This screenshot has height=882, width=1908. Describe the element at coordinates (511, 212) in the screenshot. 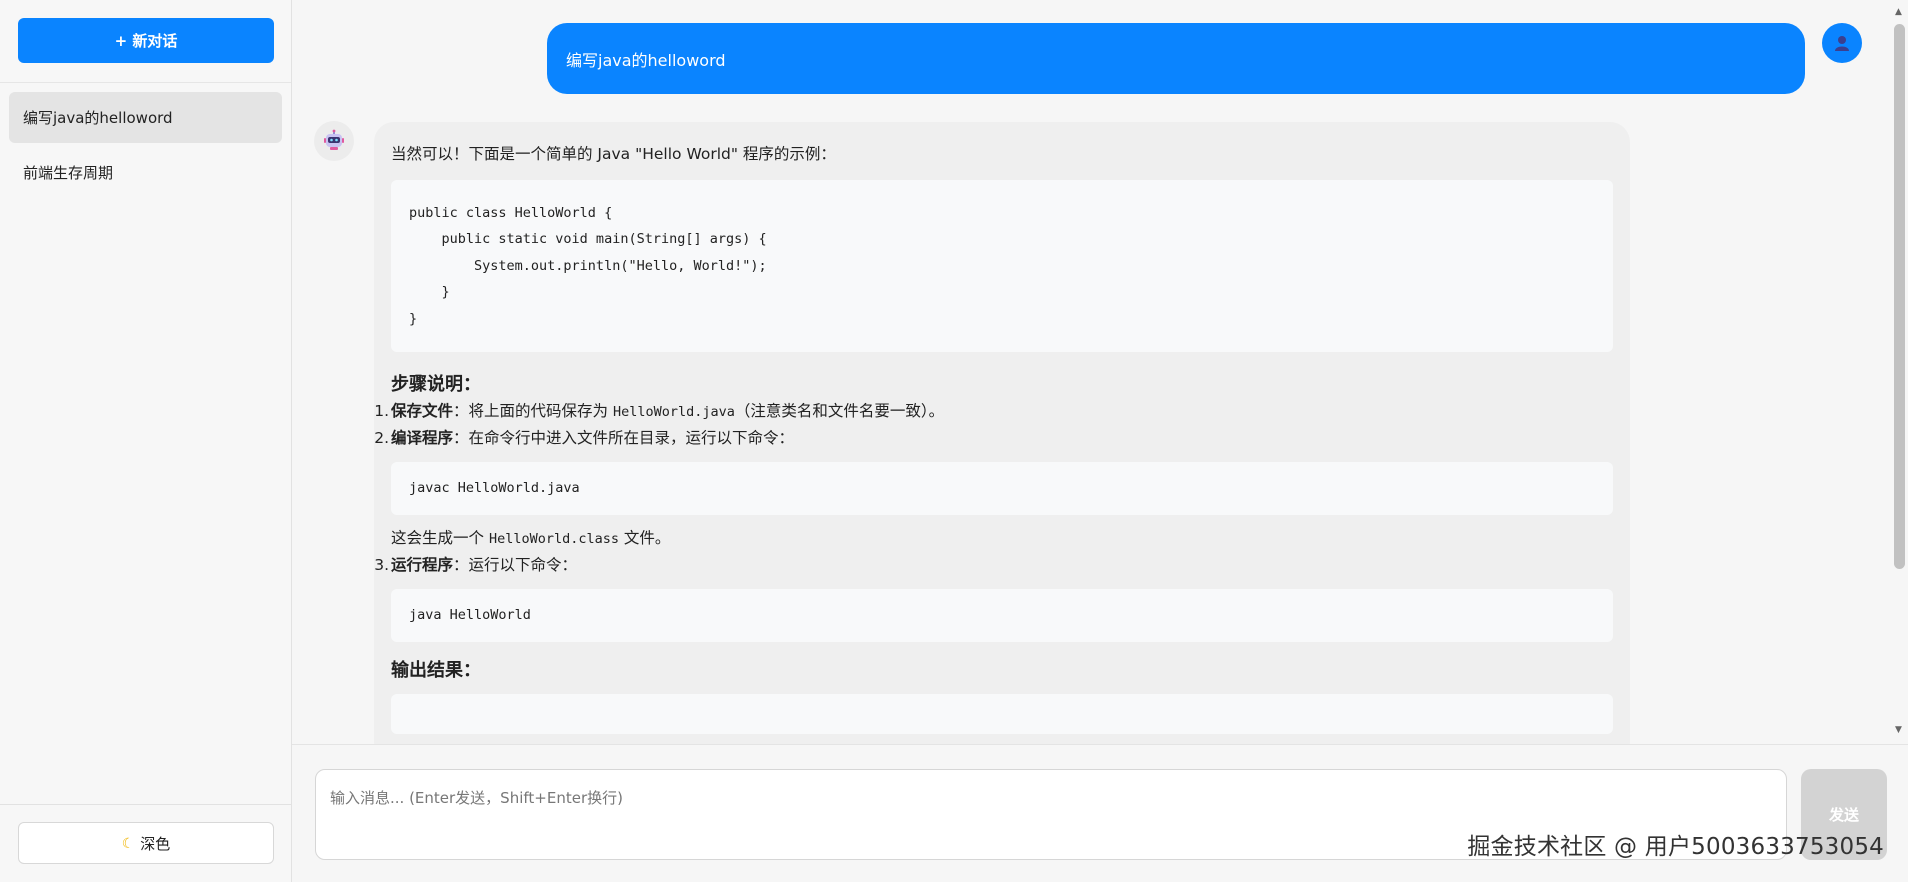

I see `code-line: public class HelloWorld {` at that location.